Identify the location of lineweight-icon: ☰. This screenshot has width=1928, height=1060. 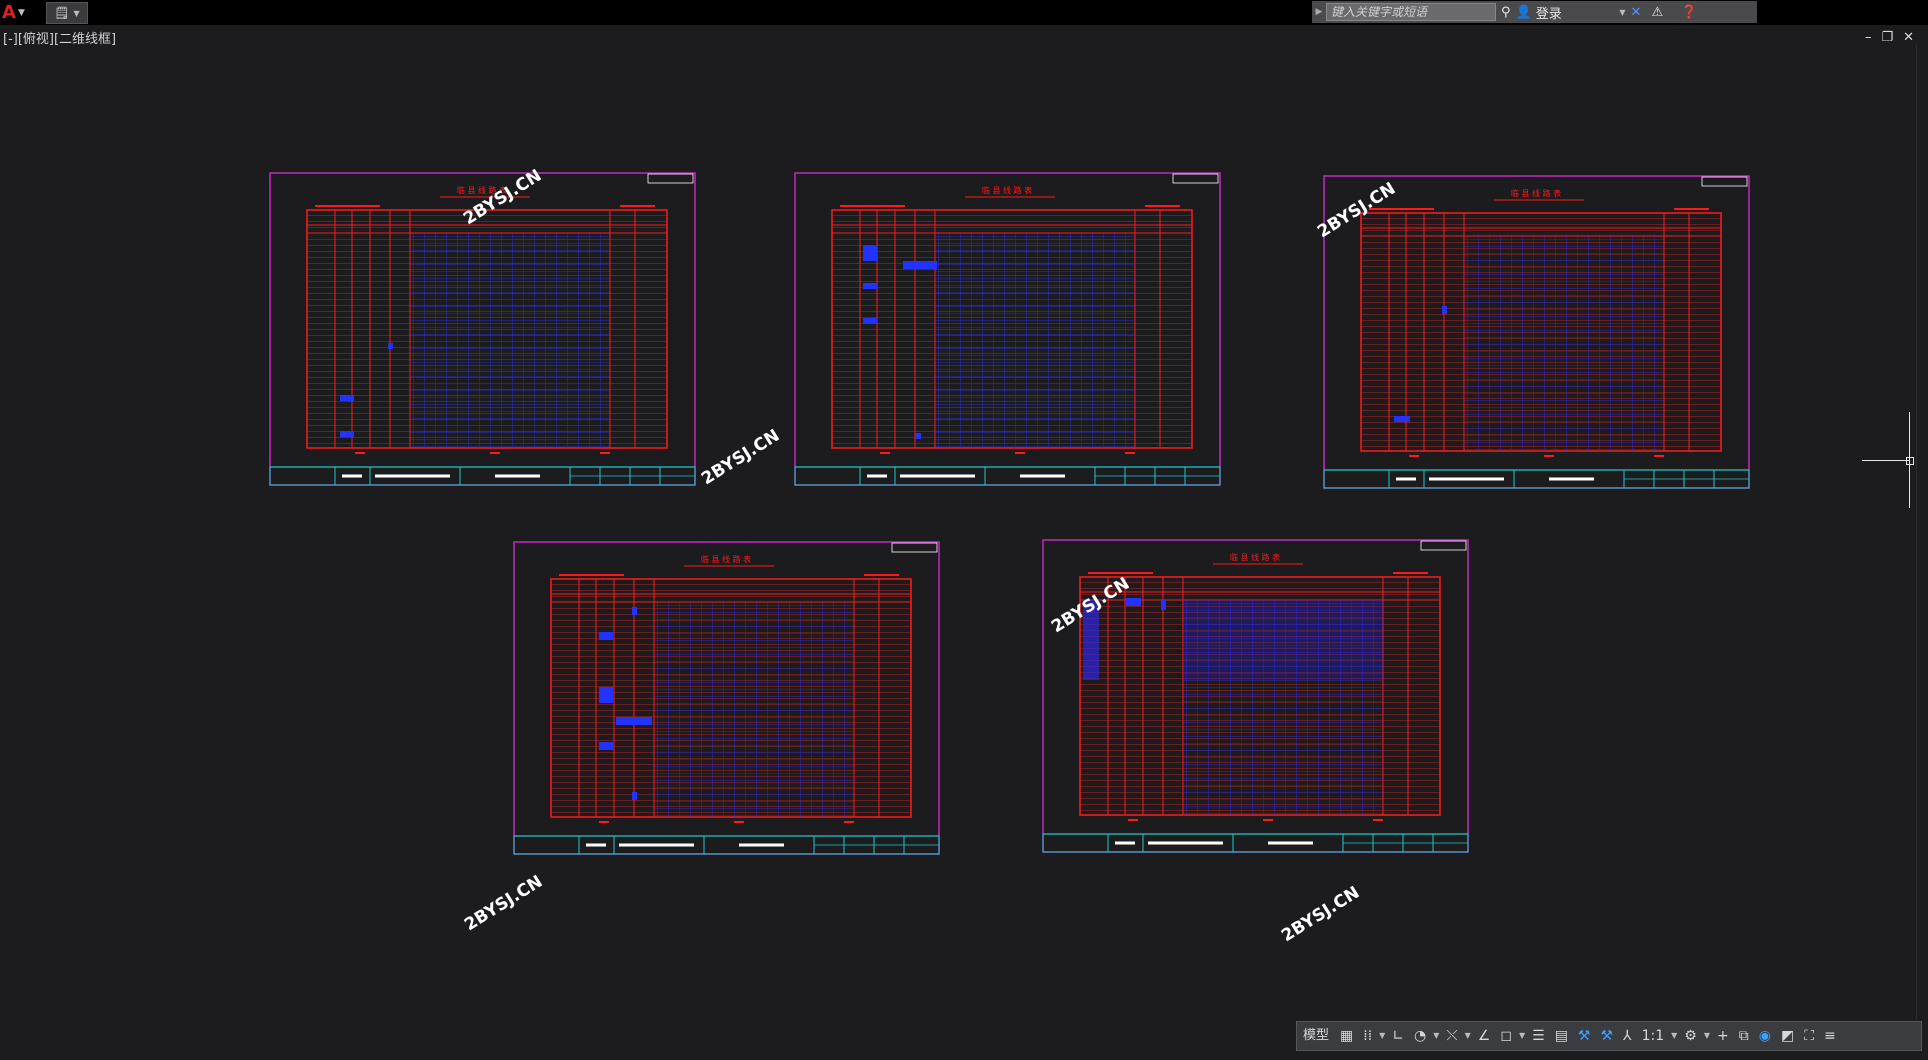
(1538, 1036).